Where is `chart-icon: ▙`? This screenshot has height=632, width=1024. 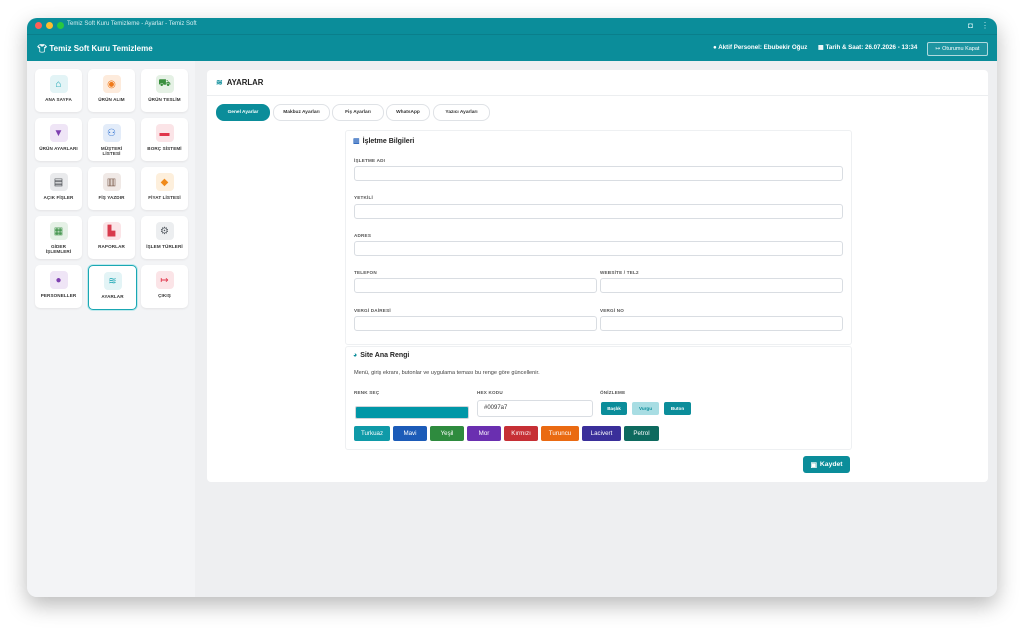
chart-icon: ▙ is located at coordinates (111, 231).